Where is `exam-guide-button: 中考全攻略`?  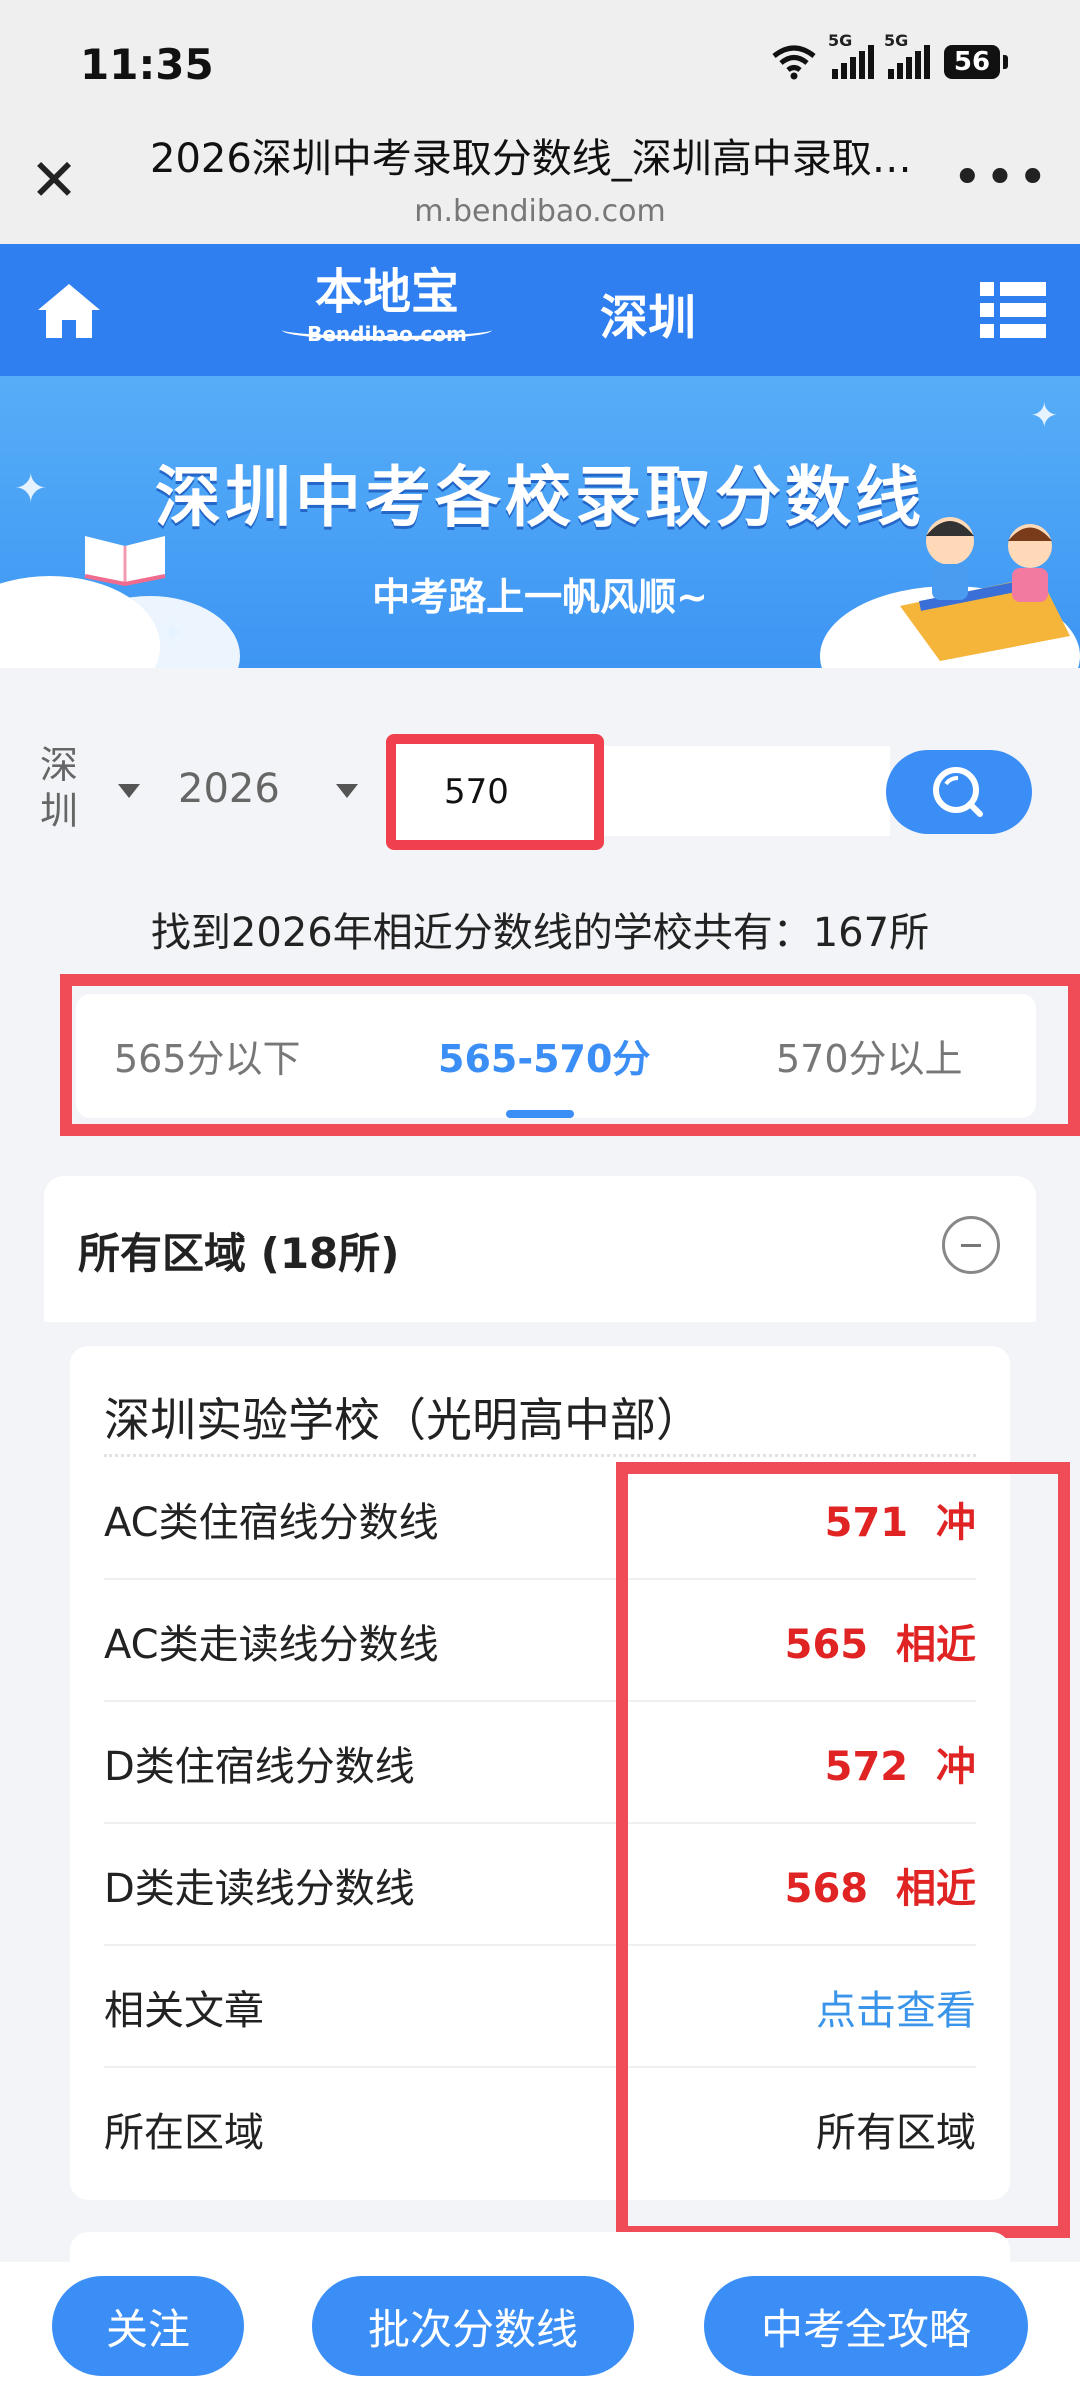 exam-guide-button: 中考全攻略 is located at coordinates (866, 2326).